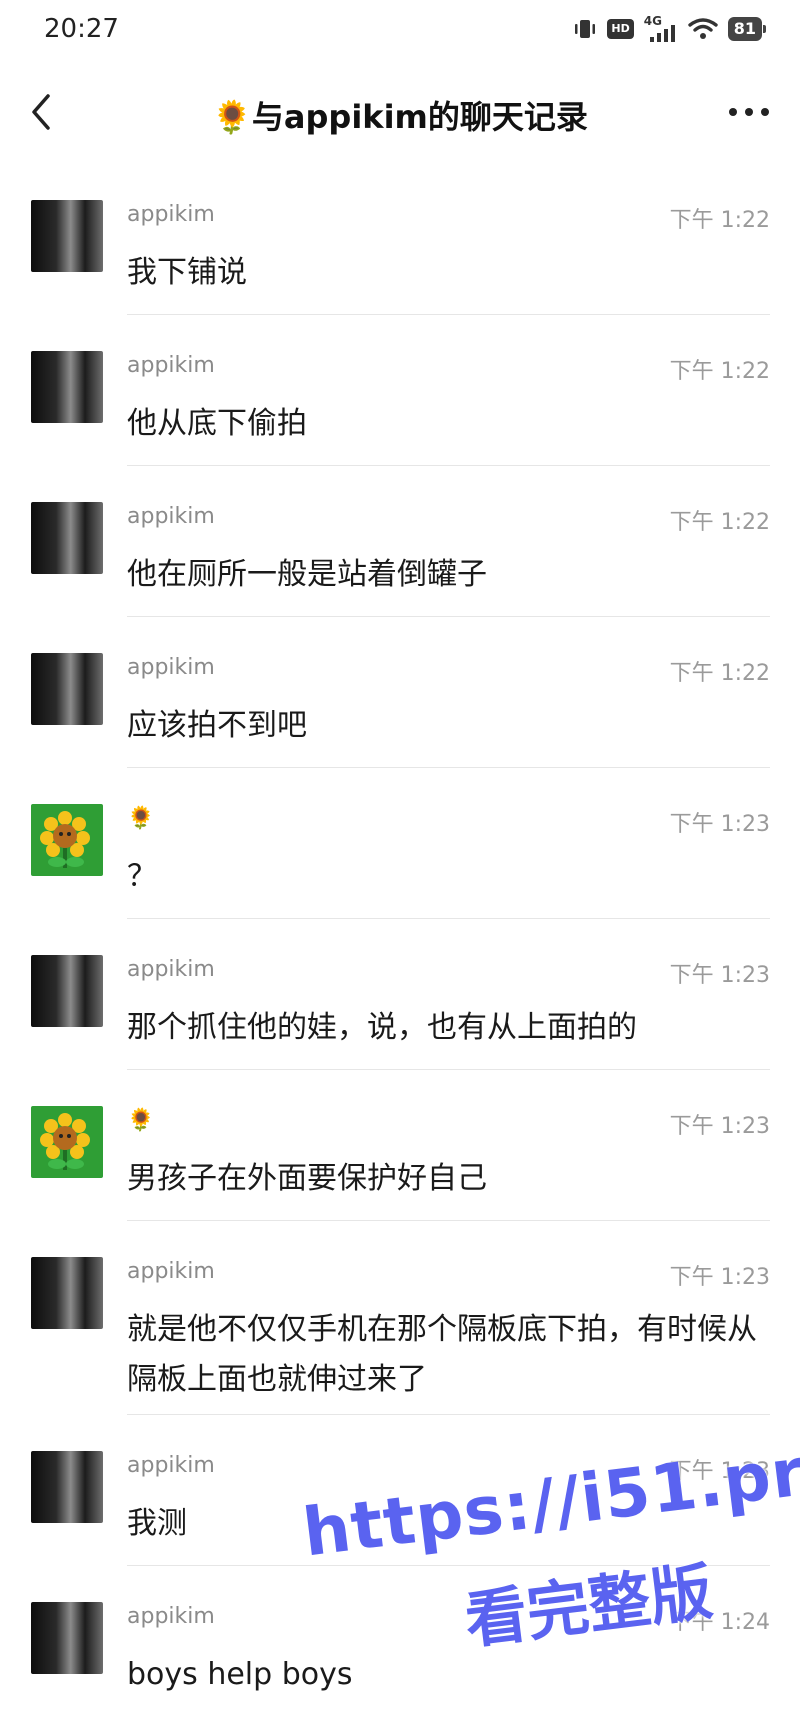 The height and width of the screenshot is (1717, 800). Describe the element at coordinates (400, 994) in the screenshot. I see `message-item: appikim 下午 1:23 那个抓住他的娃，说，也有从上面拍的` at that location.